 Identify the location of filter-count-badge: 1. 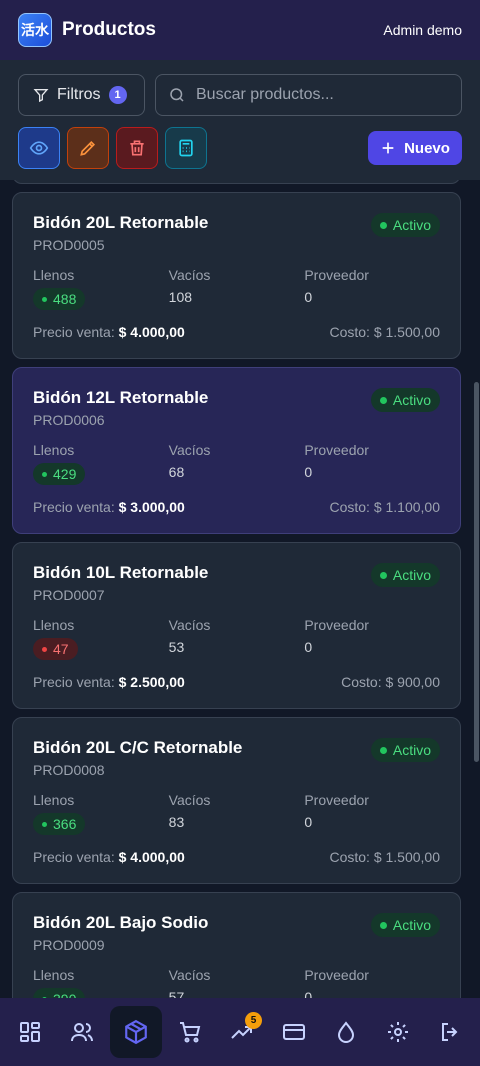
(117, 95).